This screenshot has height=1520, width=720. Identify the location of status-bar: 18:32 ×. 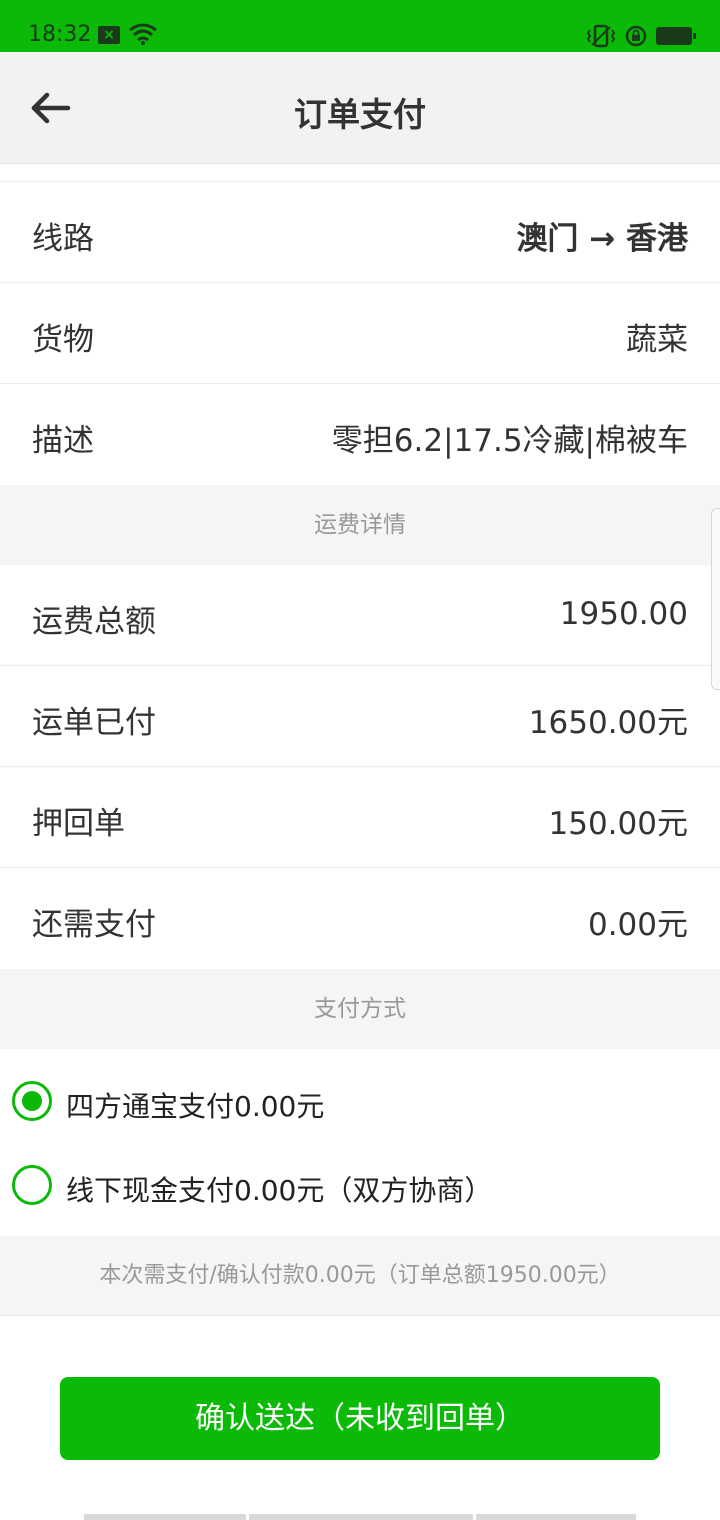
(360, 26).